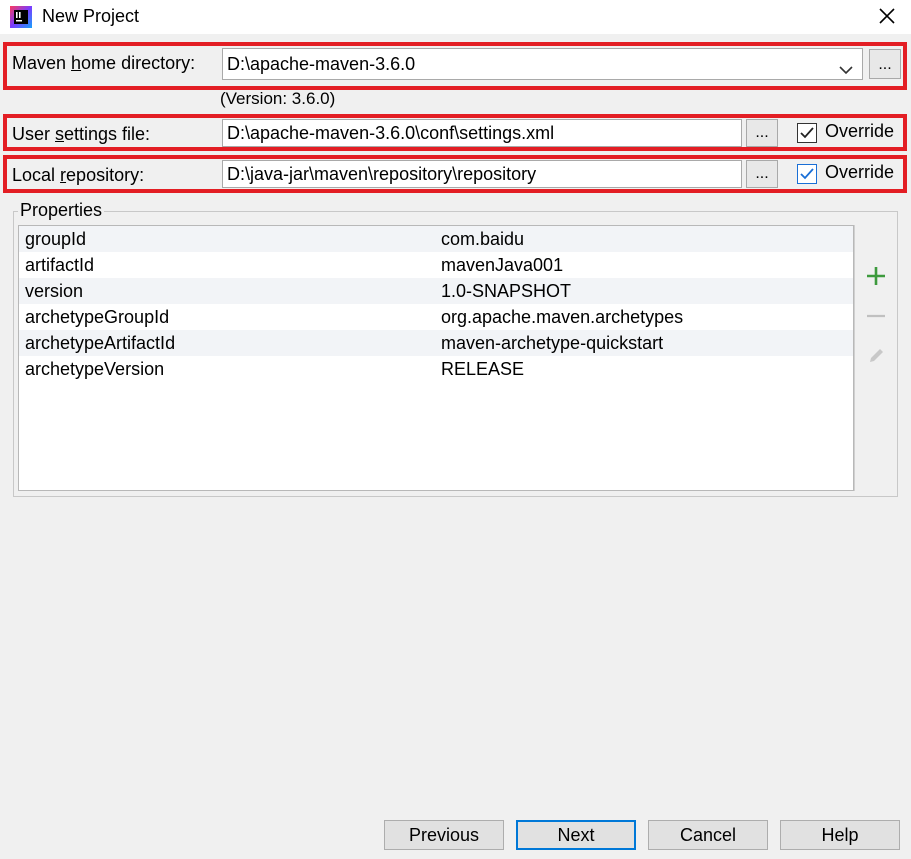  Describe the element at coordinates (807, 133) in the screenshot. I see `user-settings-override-checkbox` at that location.